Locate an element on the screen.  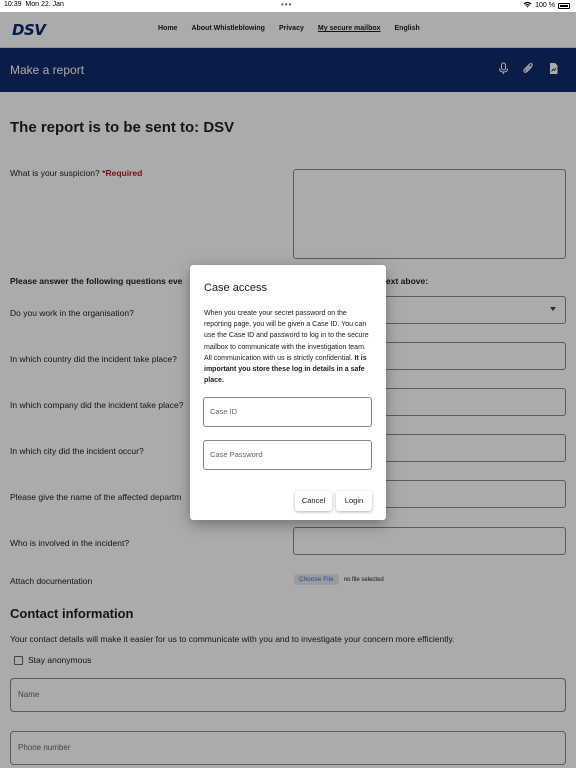
status-right: 100 % is located at coordinates (546, 5).